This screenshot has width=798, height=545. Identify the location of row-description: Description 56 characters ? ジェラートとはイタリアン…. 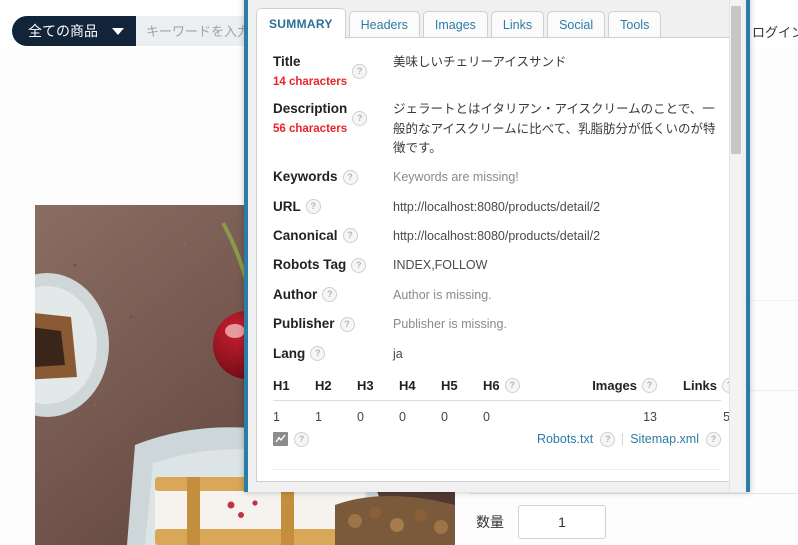
(497, 128).